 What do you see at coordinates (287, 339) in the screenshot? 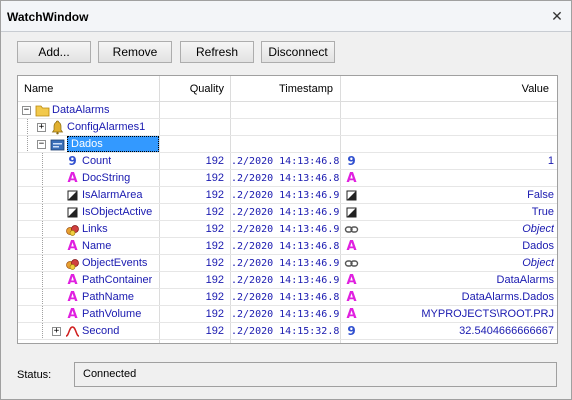
I see `row-divider` at bounding box center [287, 339].